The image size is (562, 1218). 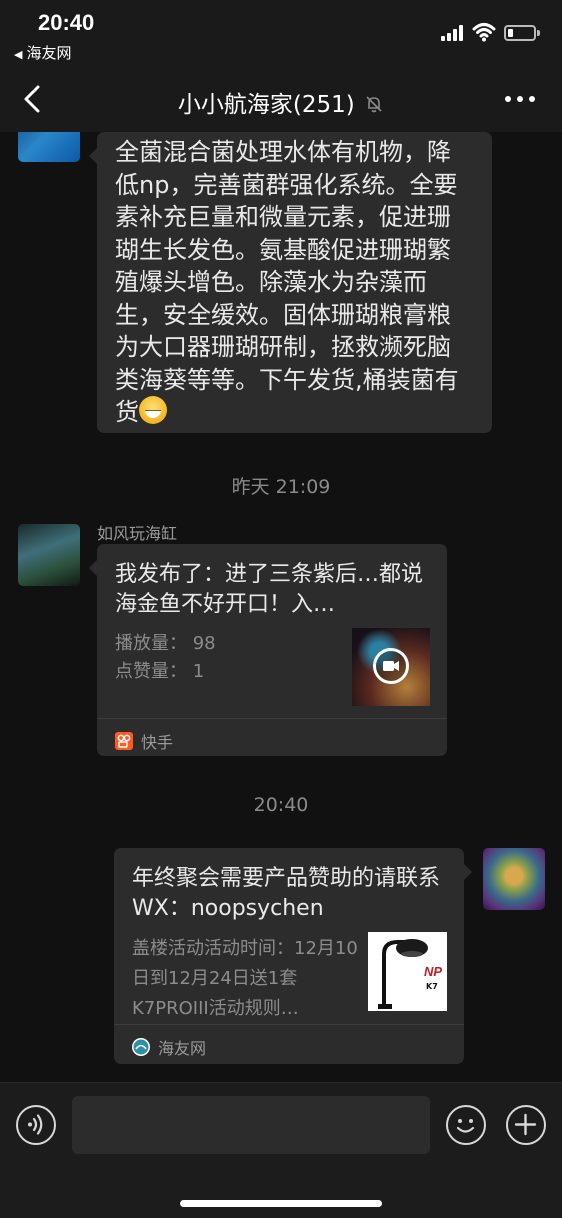 What do you see at coordinates (66, 22) in the screenshot?
I see `status-time: 20:40` at bounding box center [66, 22].